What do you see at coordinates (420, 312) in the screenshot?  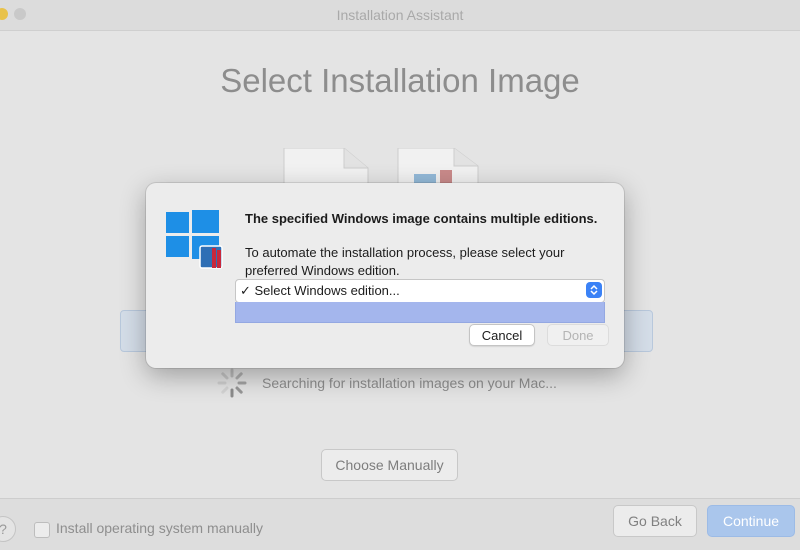 I see `select-option-highlighted` at bounding box center [420, 312].